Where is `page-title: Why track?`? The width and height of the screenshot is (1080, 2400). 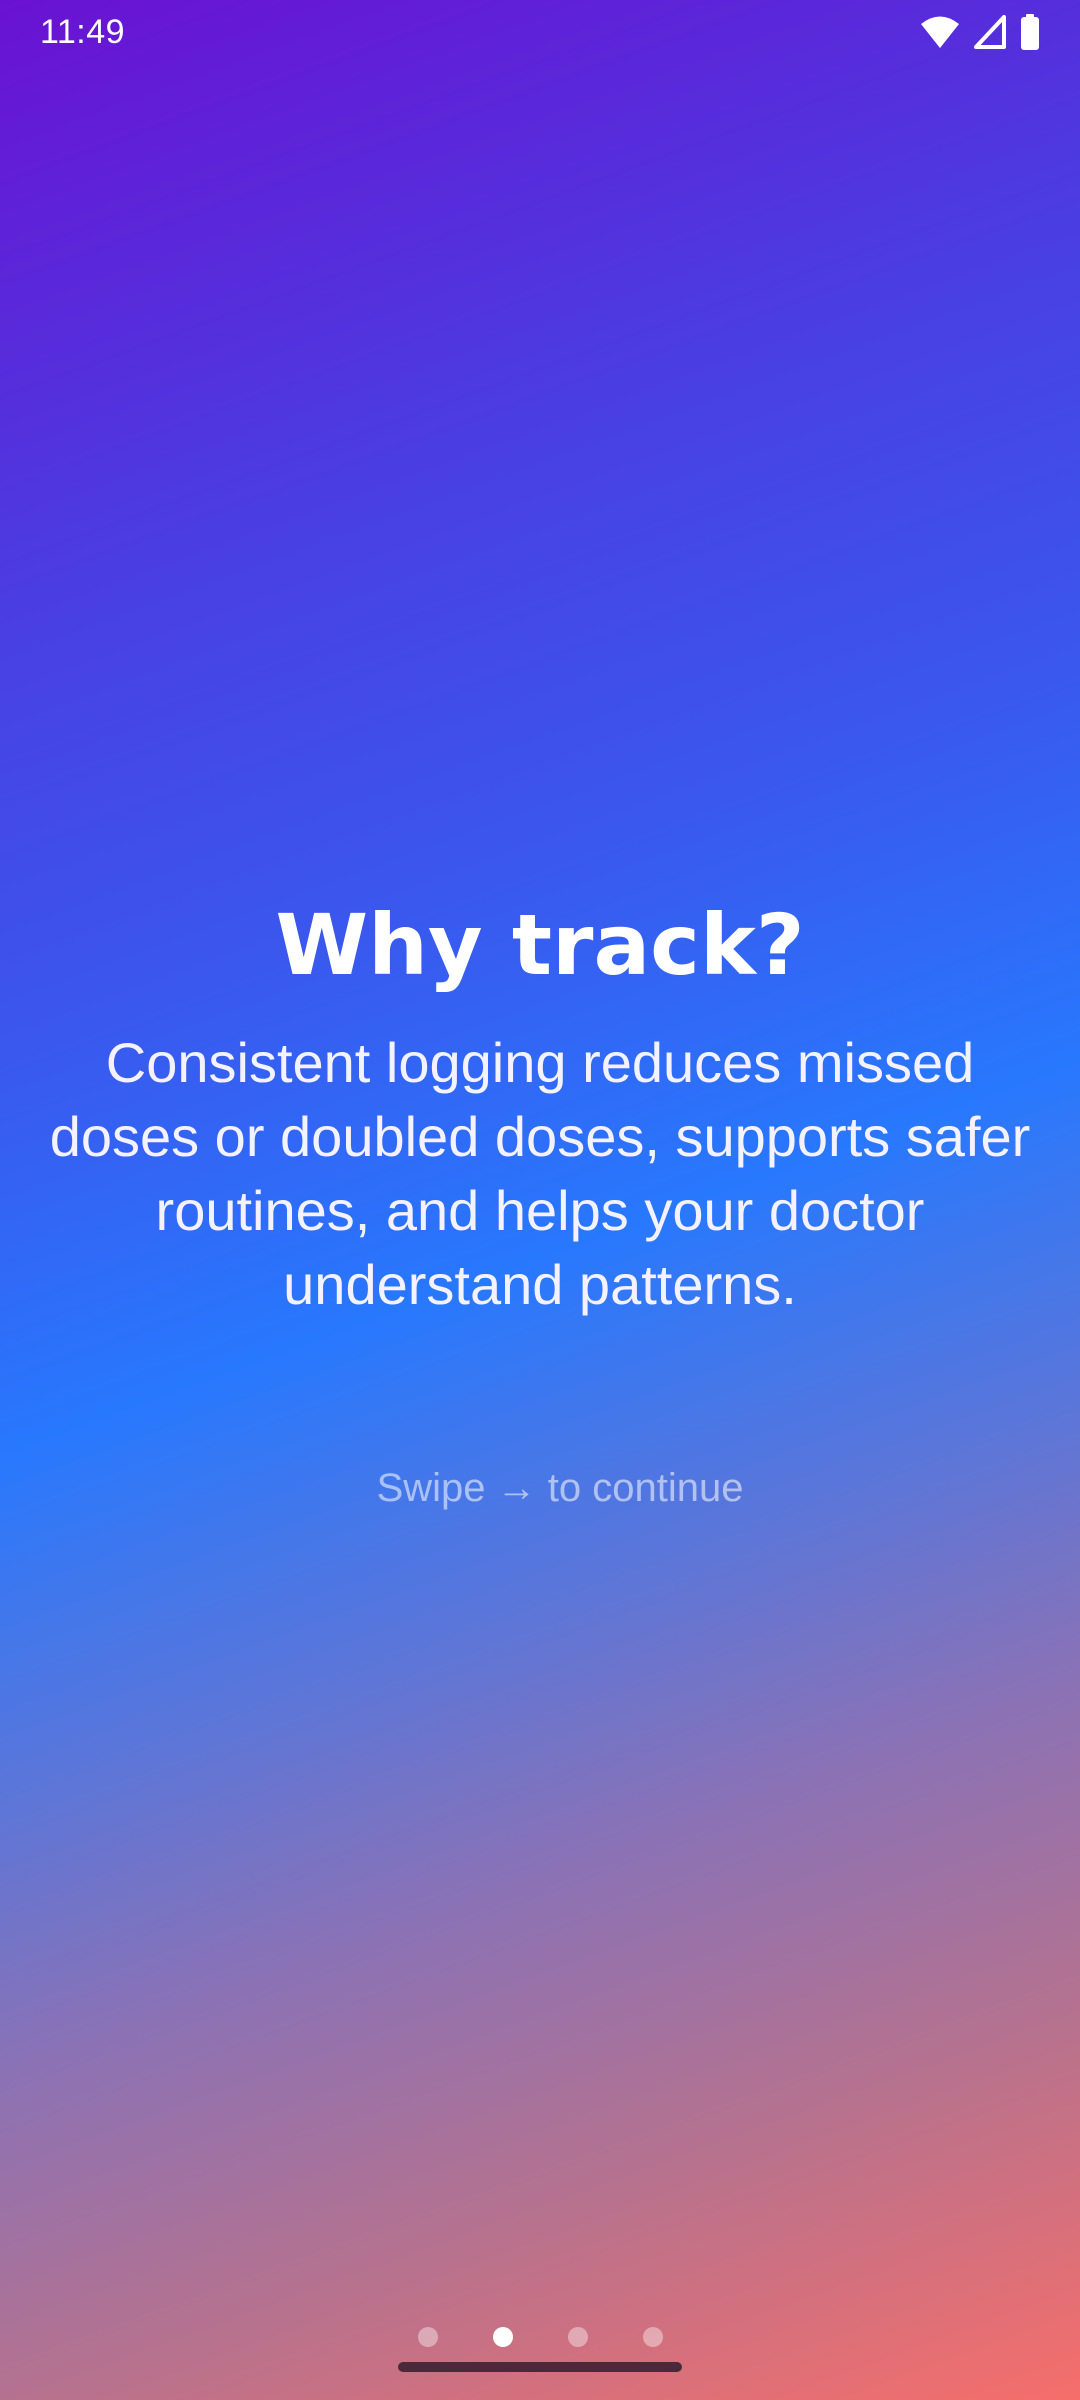 page-title: Why track? is located at coordinates (540, 945).